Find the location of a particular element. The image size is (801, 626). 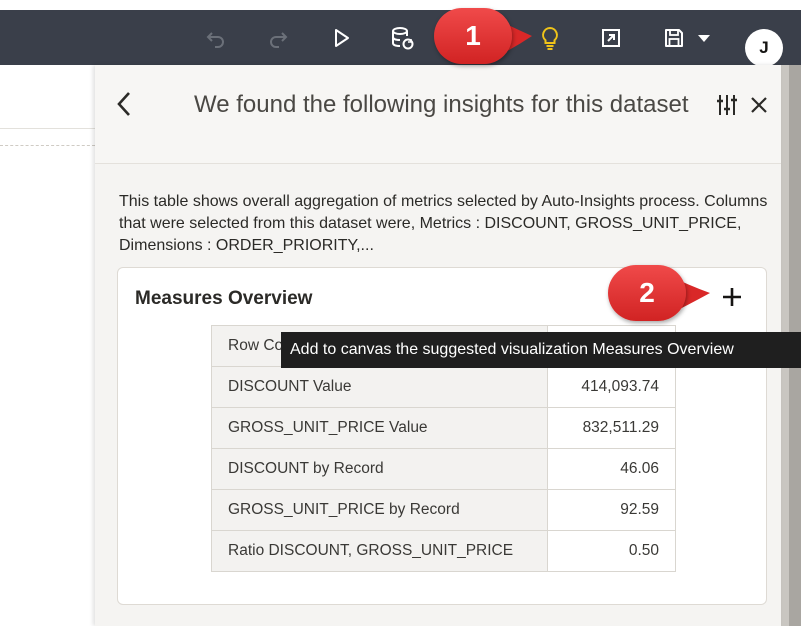

callout-badge-2: 2 is located at coordinates (659, 293).